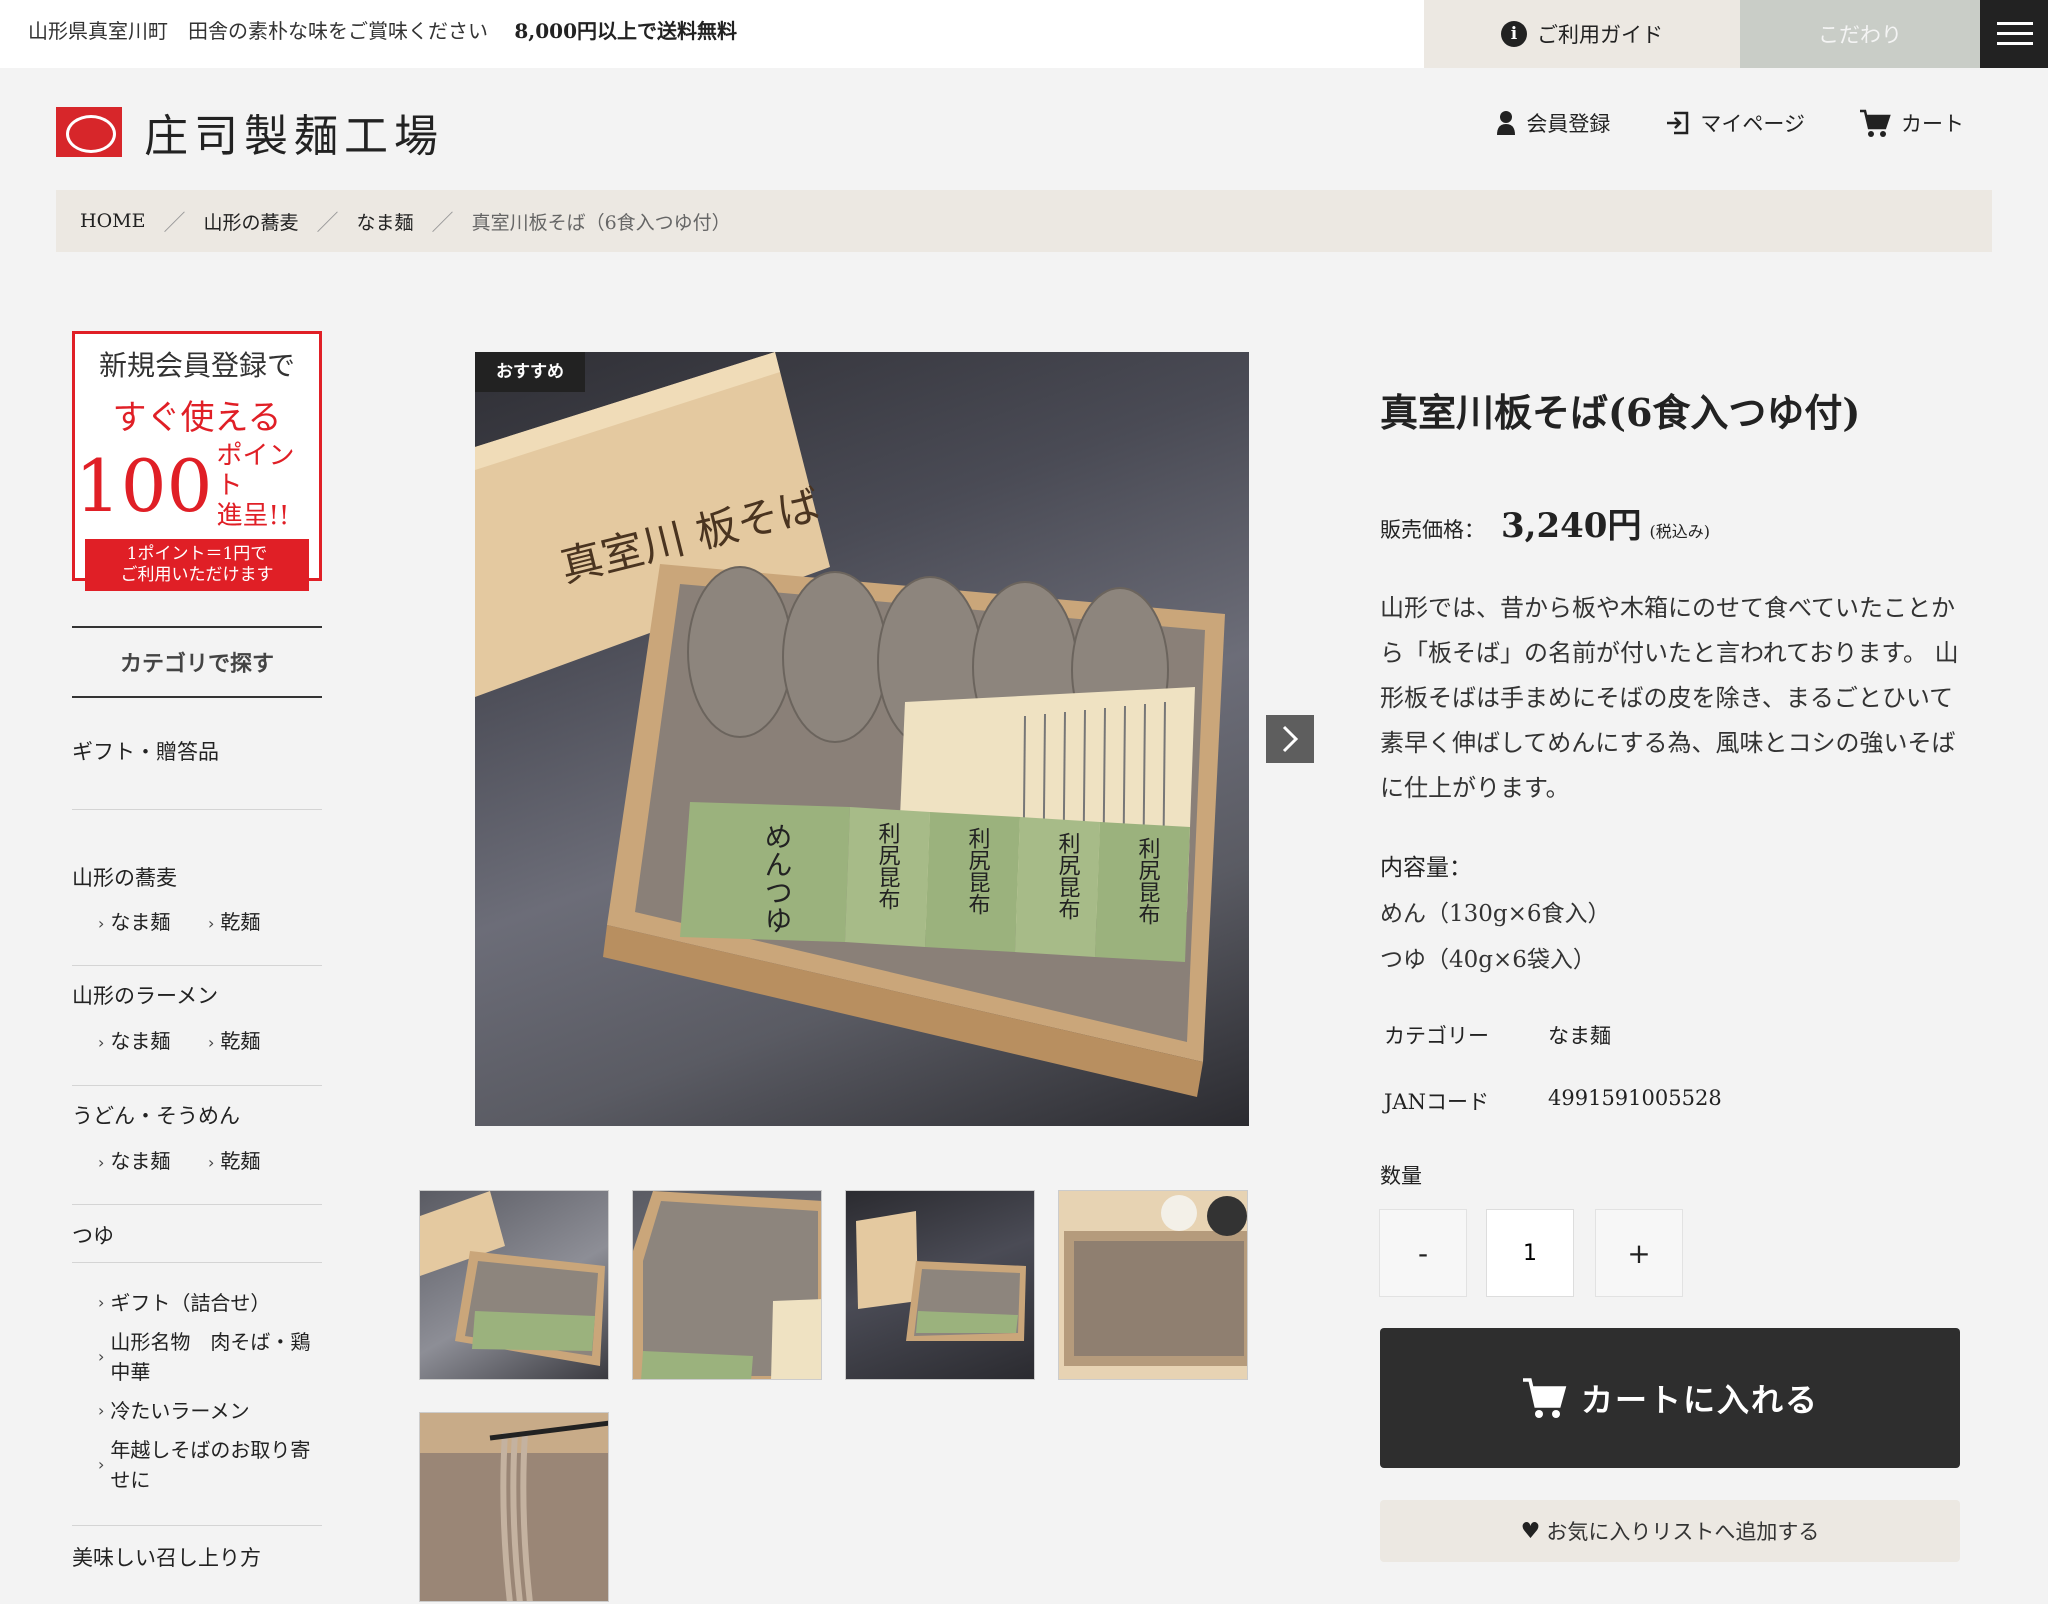 The image size is (2048, 1604). I want to click on cart-label: カート, so click(1932, 124).